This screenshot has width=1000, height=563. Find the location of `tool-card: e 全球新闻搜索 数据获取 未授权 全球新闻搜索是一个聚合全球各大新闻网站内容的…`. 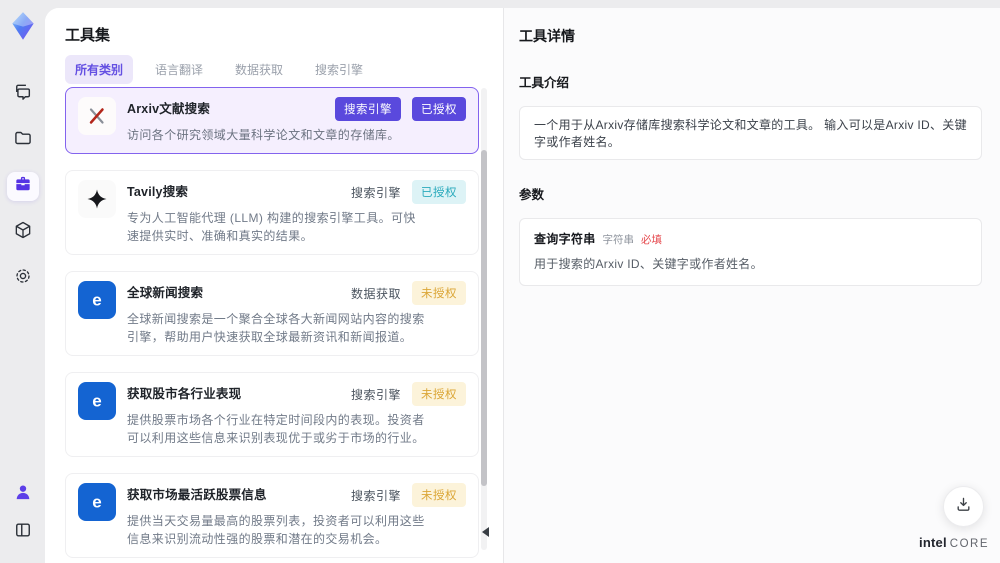

tool-card: e 全球新闻搜索 数据获取 未授权 全球新闻搜索是一个聚合全球各大新闻网站内容的… is located at coordinates (272, 313).